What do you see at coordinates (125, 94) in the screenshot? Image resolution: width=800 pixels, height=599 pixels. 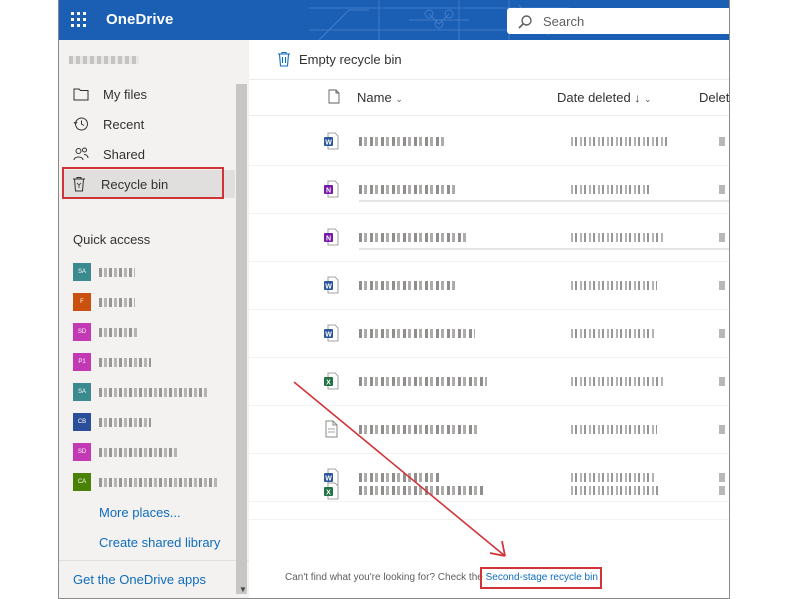 I see `sidebar-item-label: My files` at bounding box center [125, 94].